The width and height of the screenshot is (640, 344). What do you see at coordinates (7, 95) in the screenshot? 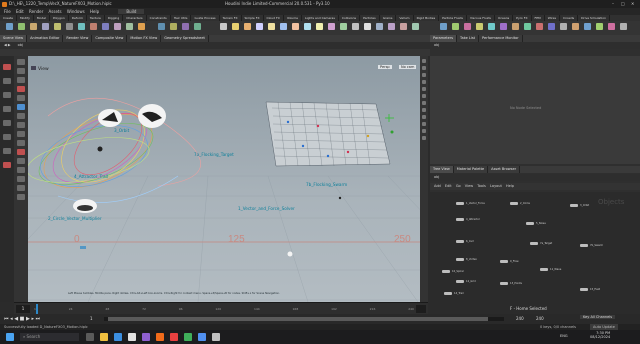
I see `rotate-tool-icon` at bounding box center [7, 95].